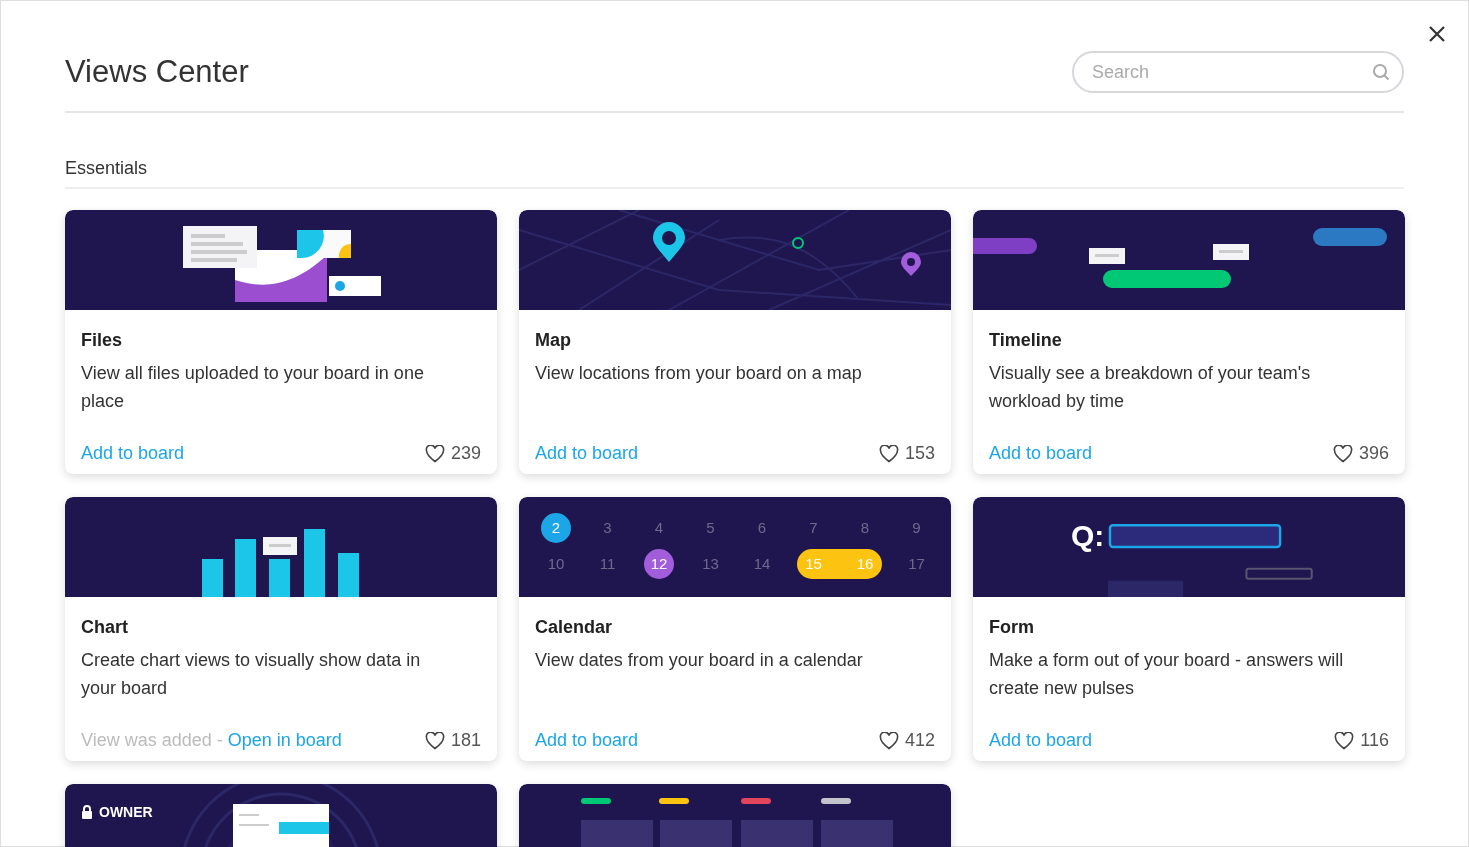 The height and width of the screenshot is (847, 1469). What do you see at coordinates (607, 564) in the screenshot?
I see `calendar-day: 11` at bounding box center [607, 564].